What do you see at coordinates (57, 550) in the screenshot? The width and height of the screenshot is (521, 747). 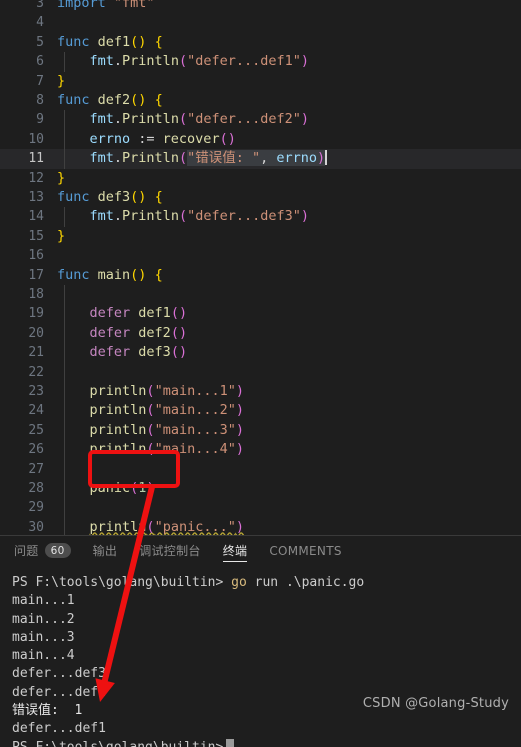 I see `problems-count-badge: 60` at bounding box center [57, 550].